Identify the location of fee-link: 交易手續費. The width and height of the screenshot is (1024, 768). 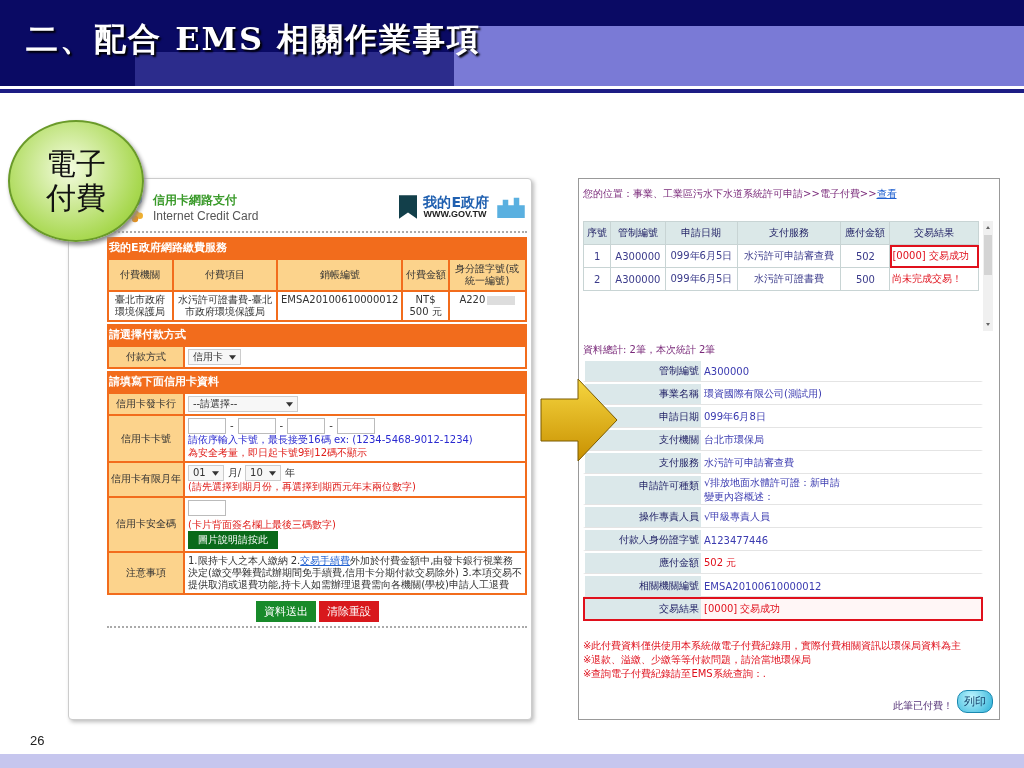
(325, 560).